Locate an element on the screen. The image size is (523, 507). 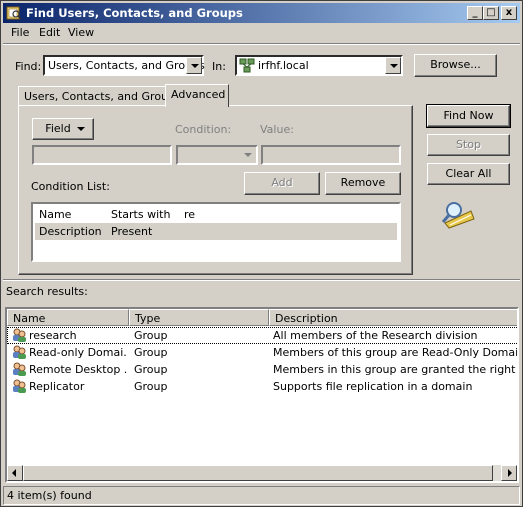
stop-label: Stop is located at coordinates (468, 144).